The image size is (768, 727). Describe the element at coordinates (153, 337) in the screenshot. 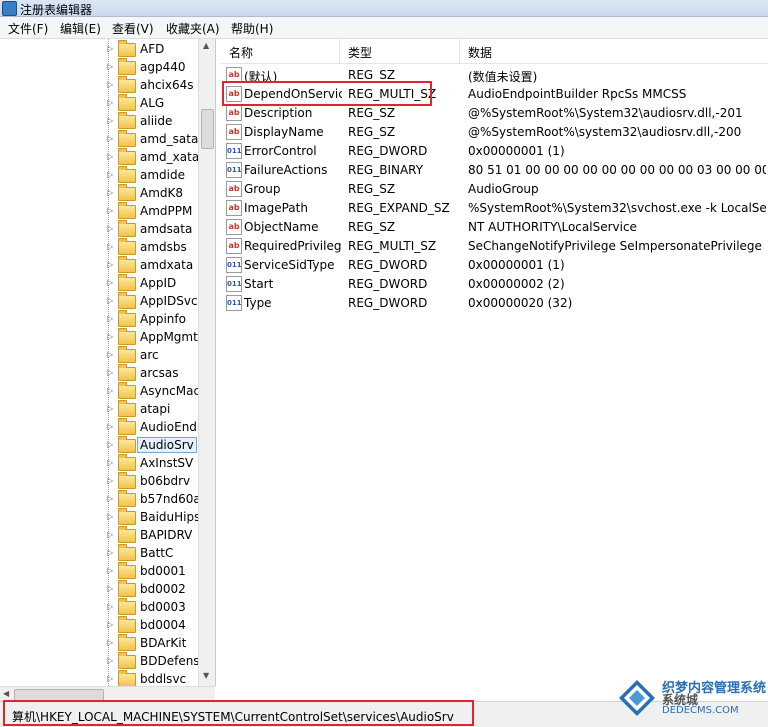

I see `tree-item: ▷ AppMgmt` at that location.